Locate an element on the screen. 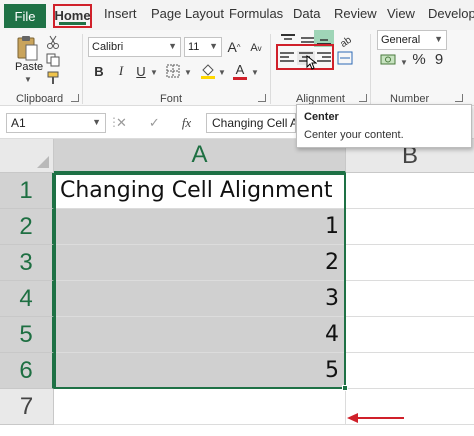 This screenshot has width=474, height=436. insert-function-icon: fx is located at coordinates (186, 123).